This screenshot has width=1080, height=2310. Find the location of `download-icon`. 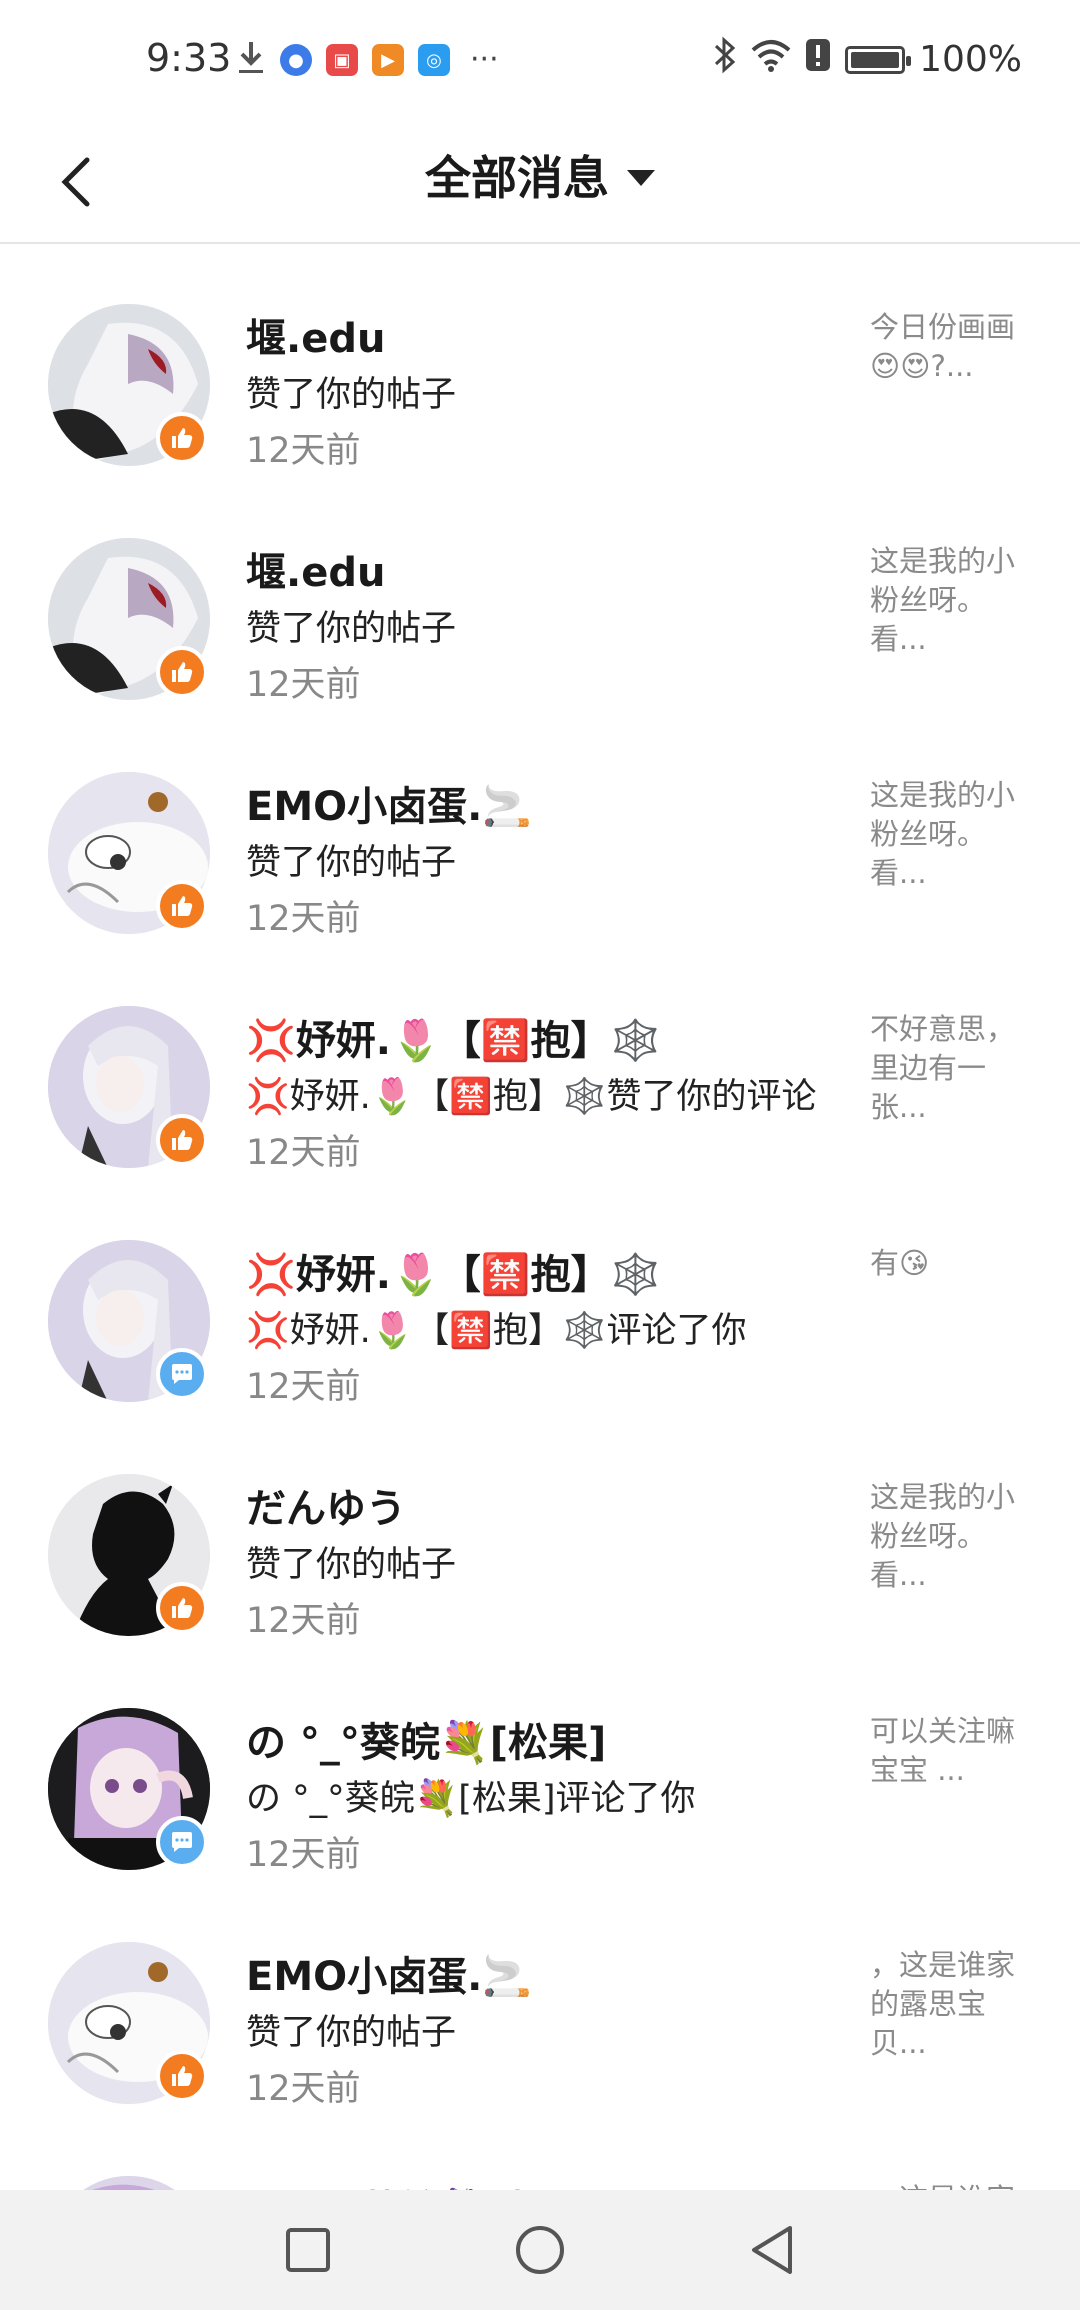

download-icon is located at coordinates (251, 60).